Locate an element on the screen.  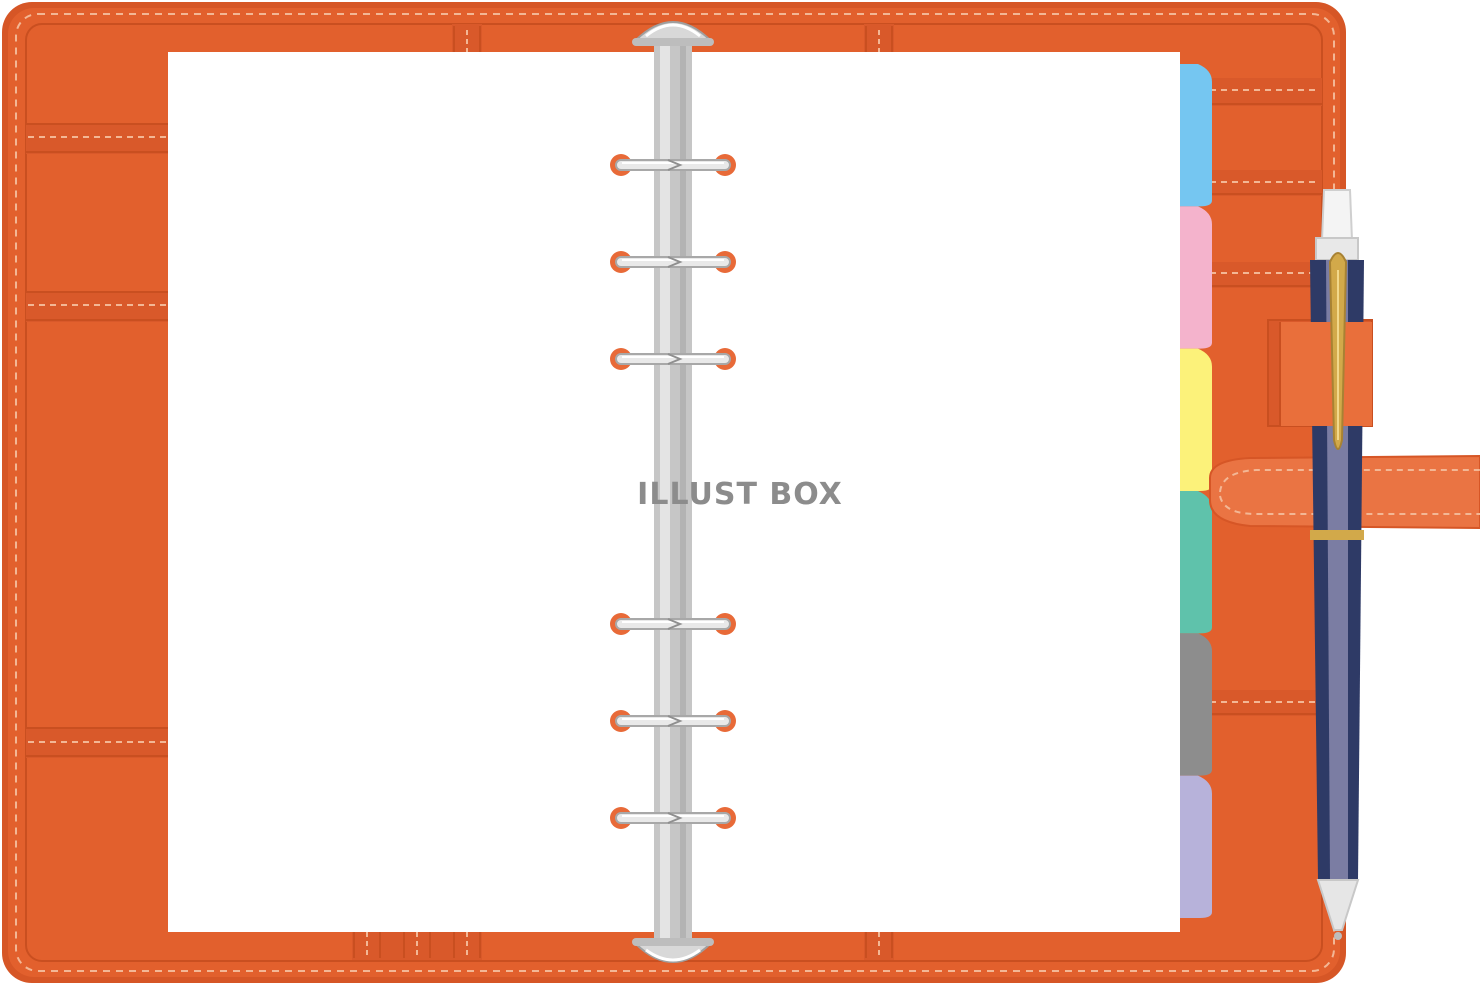
gray-tab is located at coordinates (1194, 704).